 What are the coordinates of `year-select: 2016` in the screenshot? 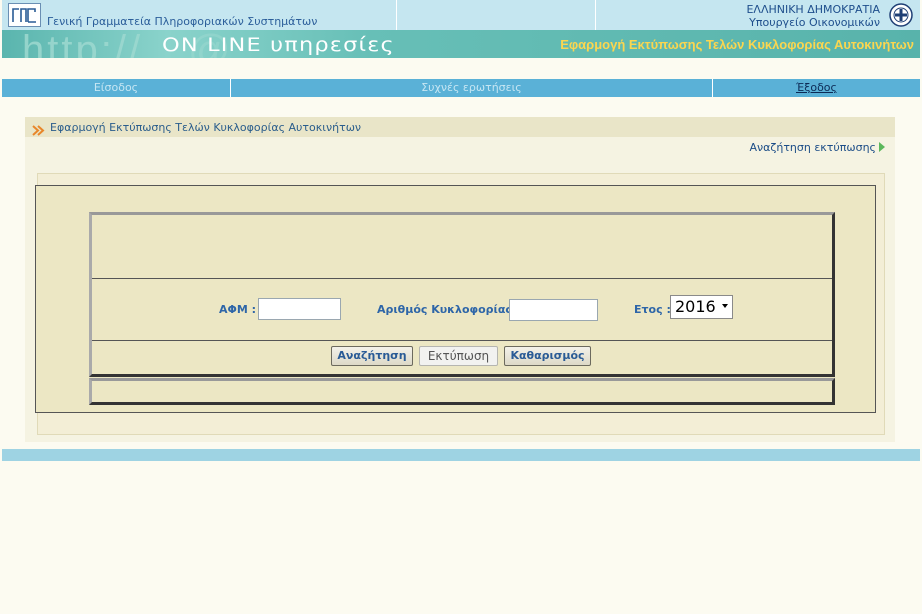 It's located at (701, 307).